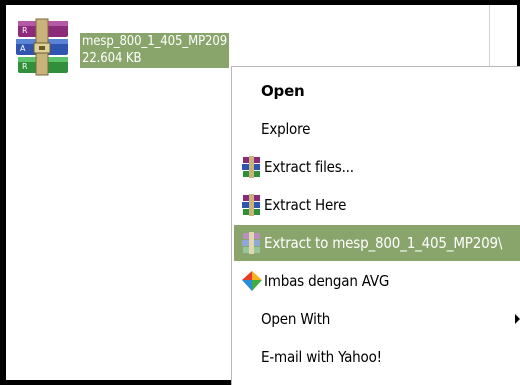  I want to click on menu-item-email-yahoo: E-mail with Yahoo!, so click(377, 357).